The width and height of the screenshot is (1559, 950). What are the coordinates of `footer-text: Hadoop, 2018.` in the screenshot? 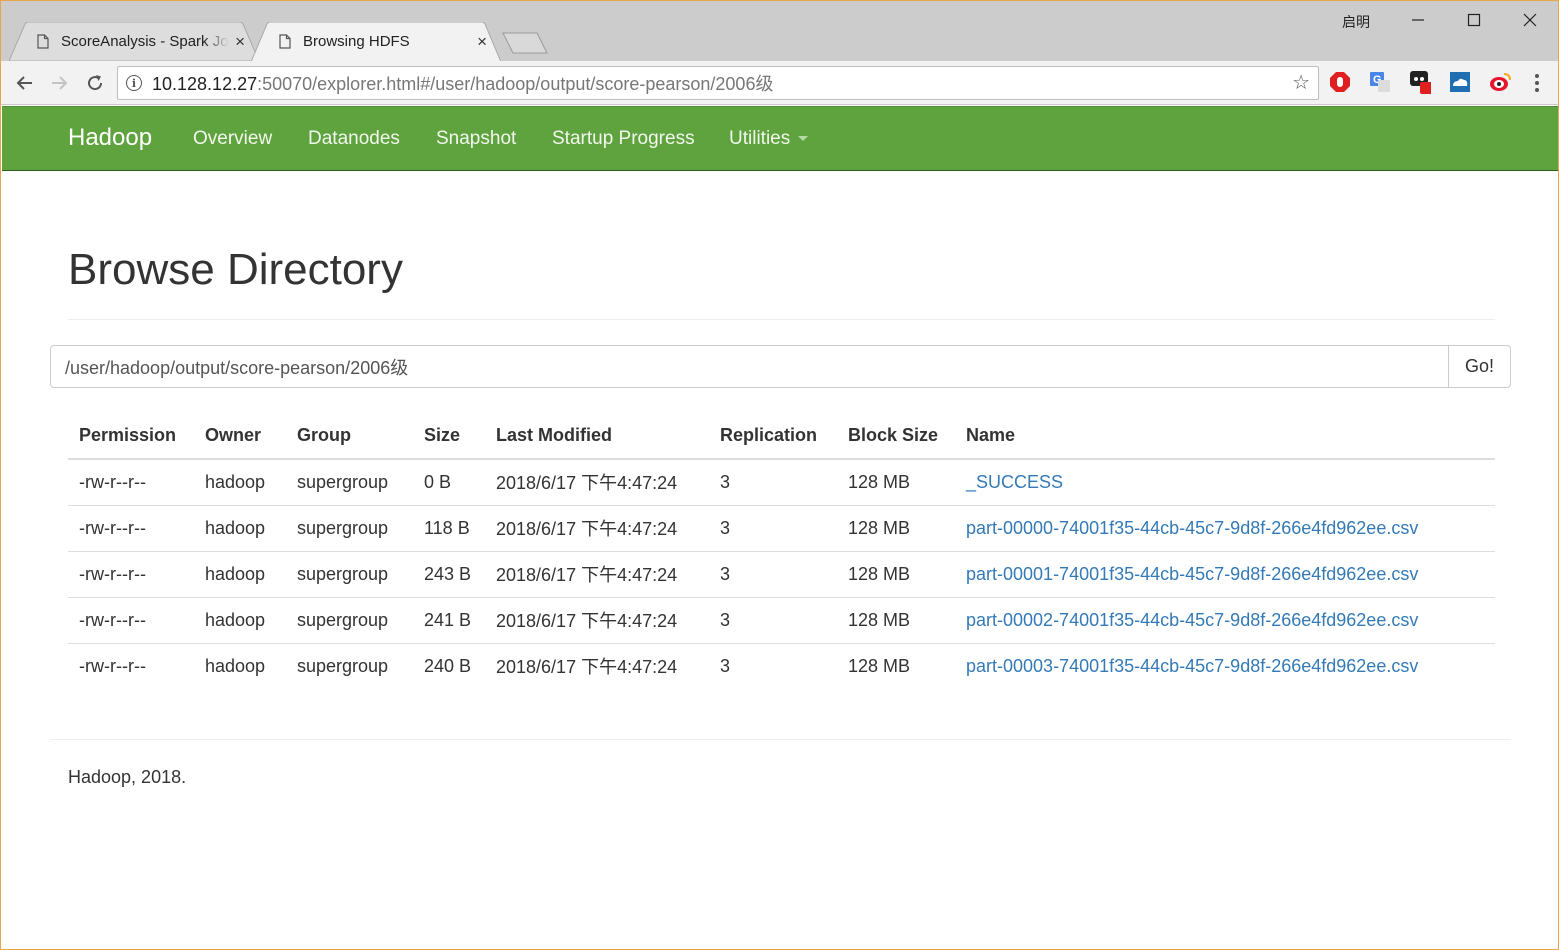 It's located at (127, 777).